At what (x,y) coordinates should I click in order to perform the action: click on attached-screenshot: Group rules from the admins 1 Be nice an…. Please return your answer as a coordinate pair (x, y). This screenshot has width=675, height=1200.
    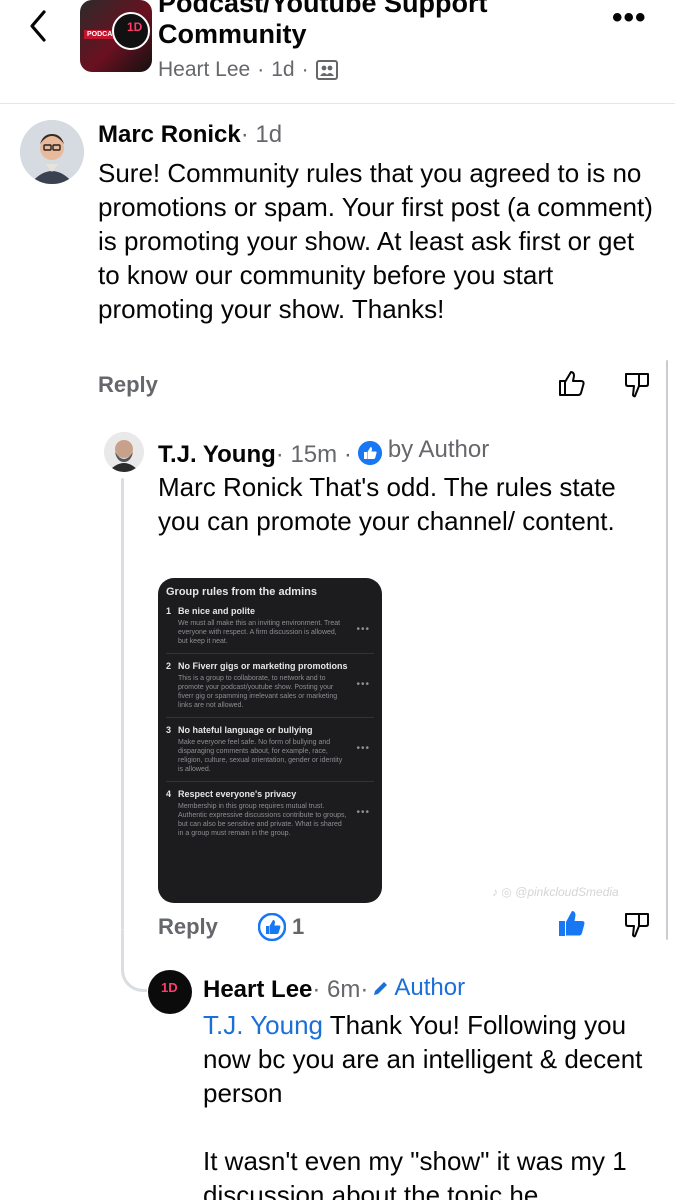
    Looking at the image, I should click on (270, 740).